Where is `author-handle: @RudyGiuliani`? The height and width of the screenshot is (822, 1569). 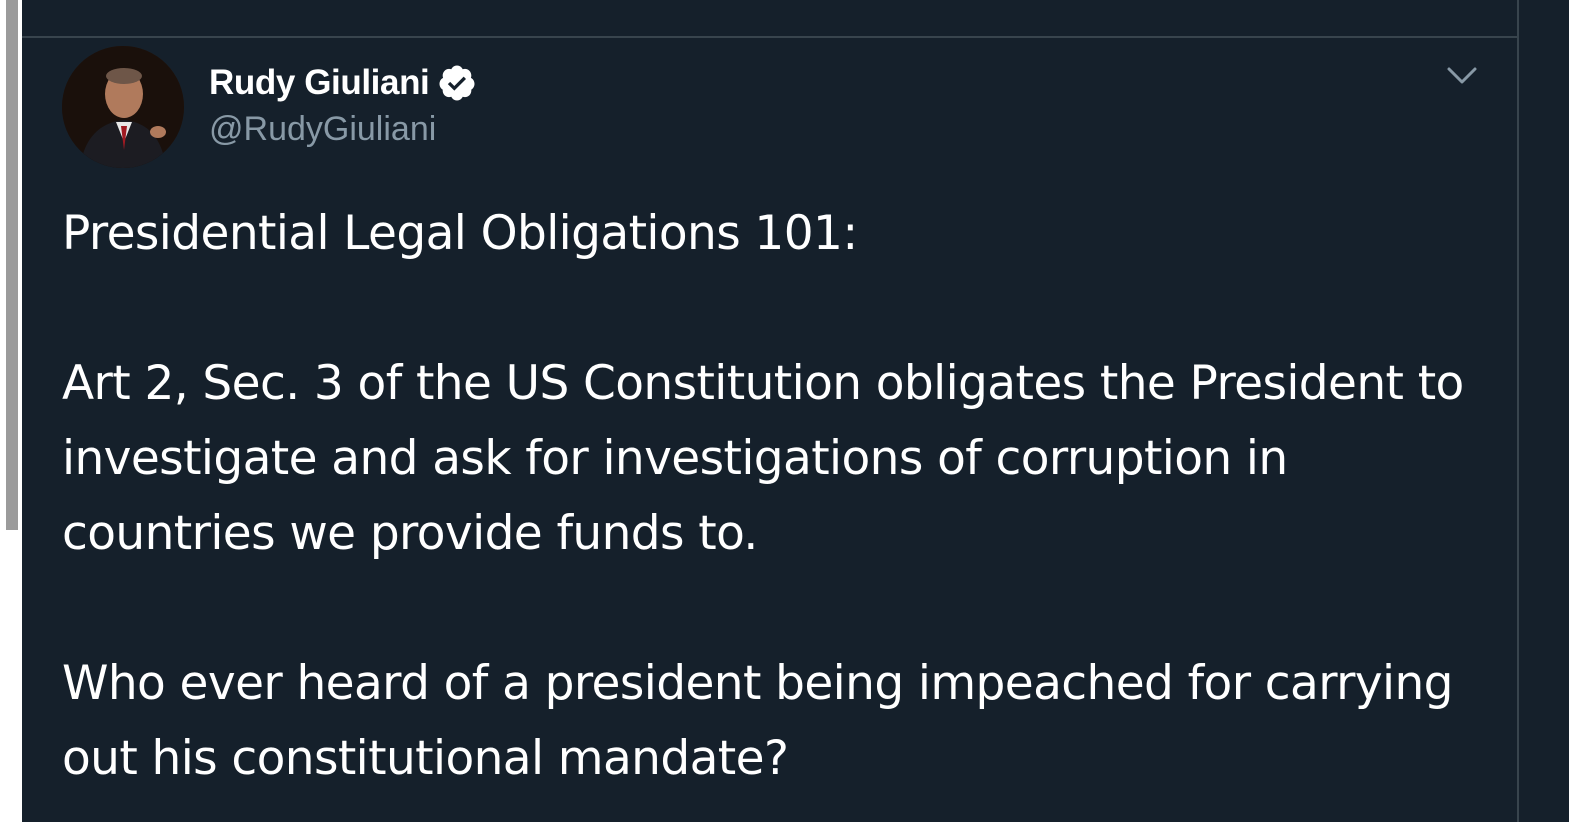 author-handle: @RudyGiuliani is located at coordinates (322, 129).